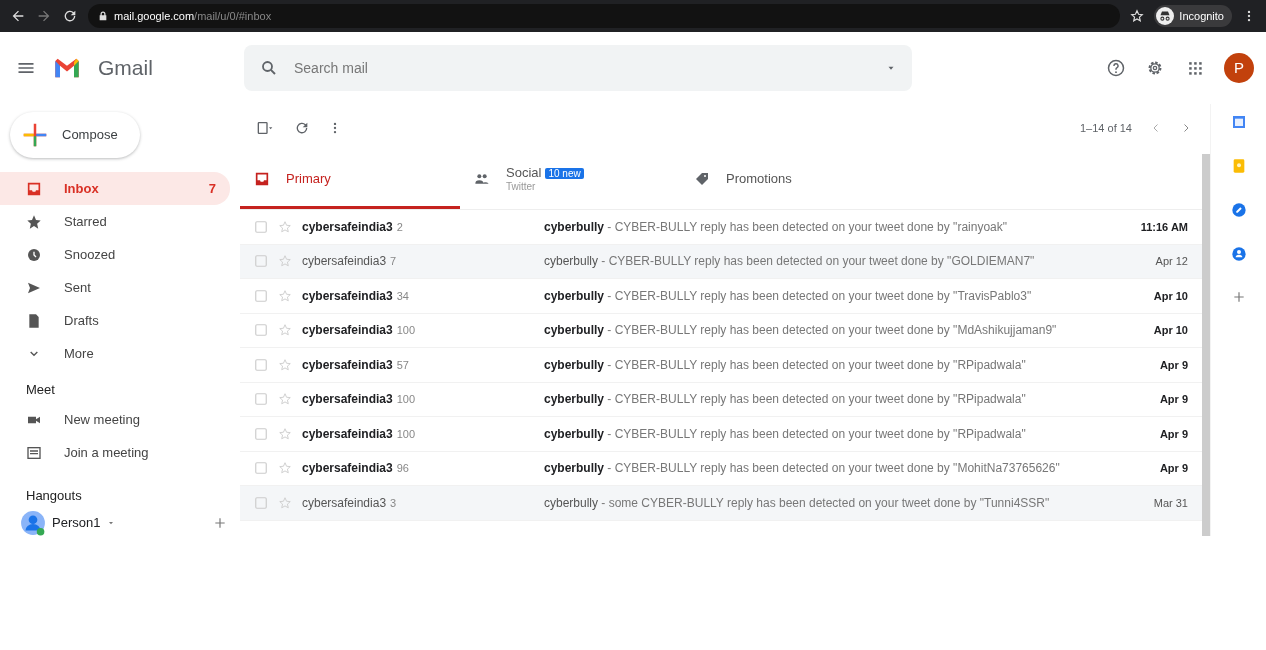  What do you see at coordinates (521, 187) in the screenshot?
I see `tab-subtitle: Twitter` at bounding box center [521, 187].